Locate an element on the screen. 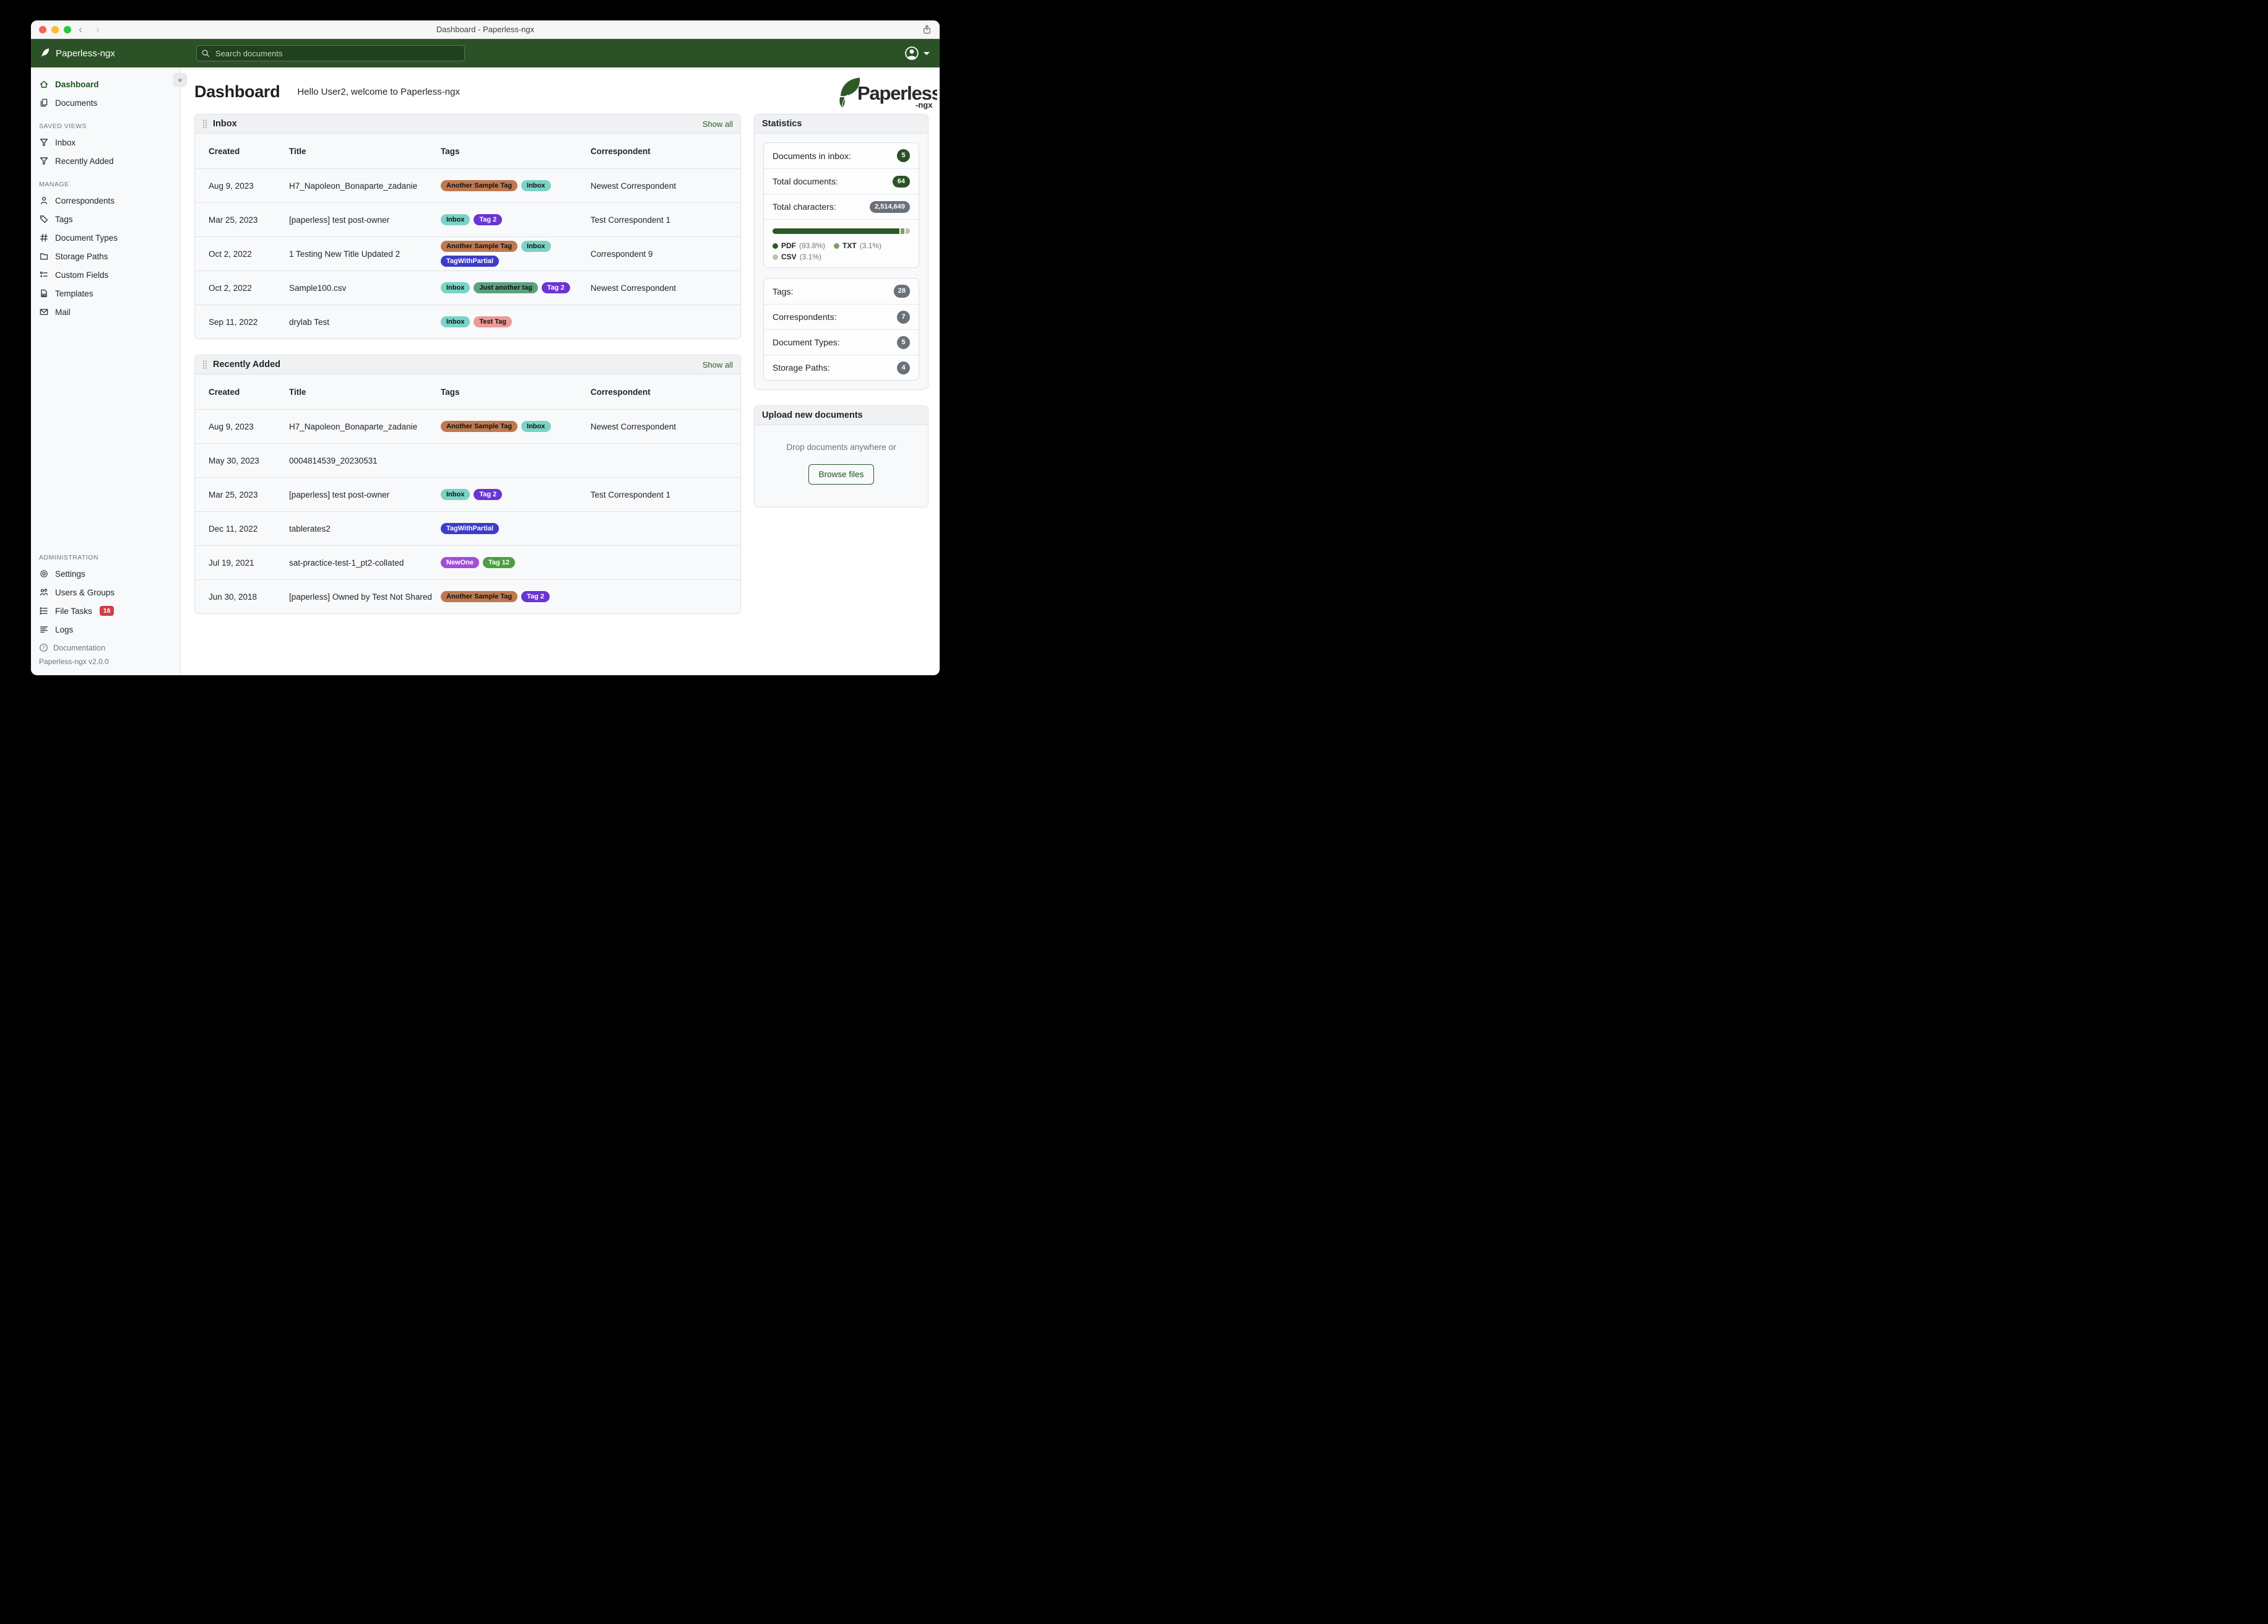 The image size is (2268, 1624). cell-title: drylab Test is located at coordinates (309, 322).